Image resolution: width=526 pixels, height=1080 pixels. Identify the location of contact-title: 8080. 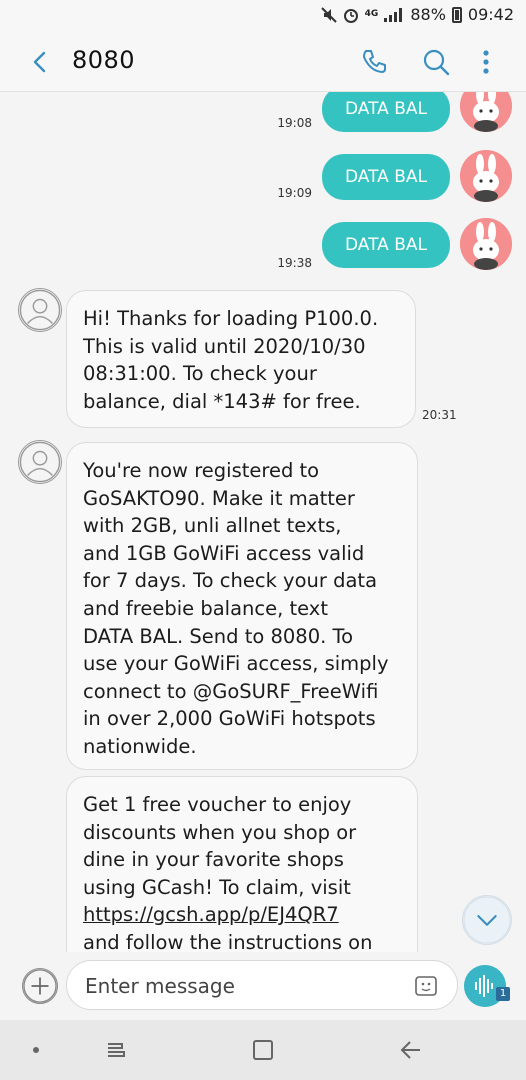
(104, 60).